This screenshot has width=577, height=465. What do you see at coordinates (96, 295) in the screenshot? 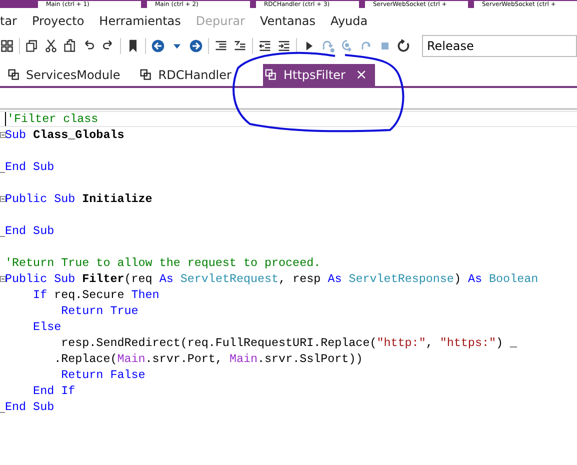
I see `code-line: If req.Secure Then` at bounding box center [96, 295].